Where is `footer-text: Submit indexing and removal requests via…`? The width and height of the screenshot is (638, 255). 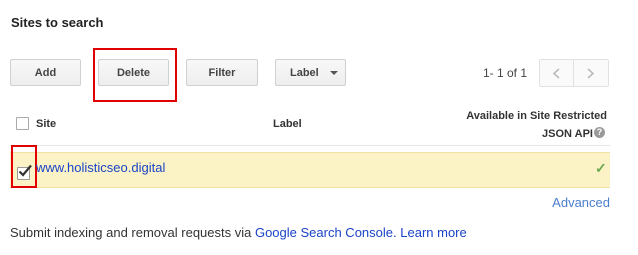
footer-text: Submit indexing and removal requests via… is located at coordinates (238, 232).